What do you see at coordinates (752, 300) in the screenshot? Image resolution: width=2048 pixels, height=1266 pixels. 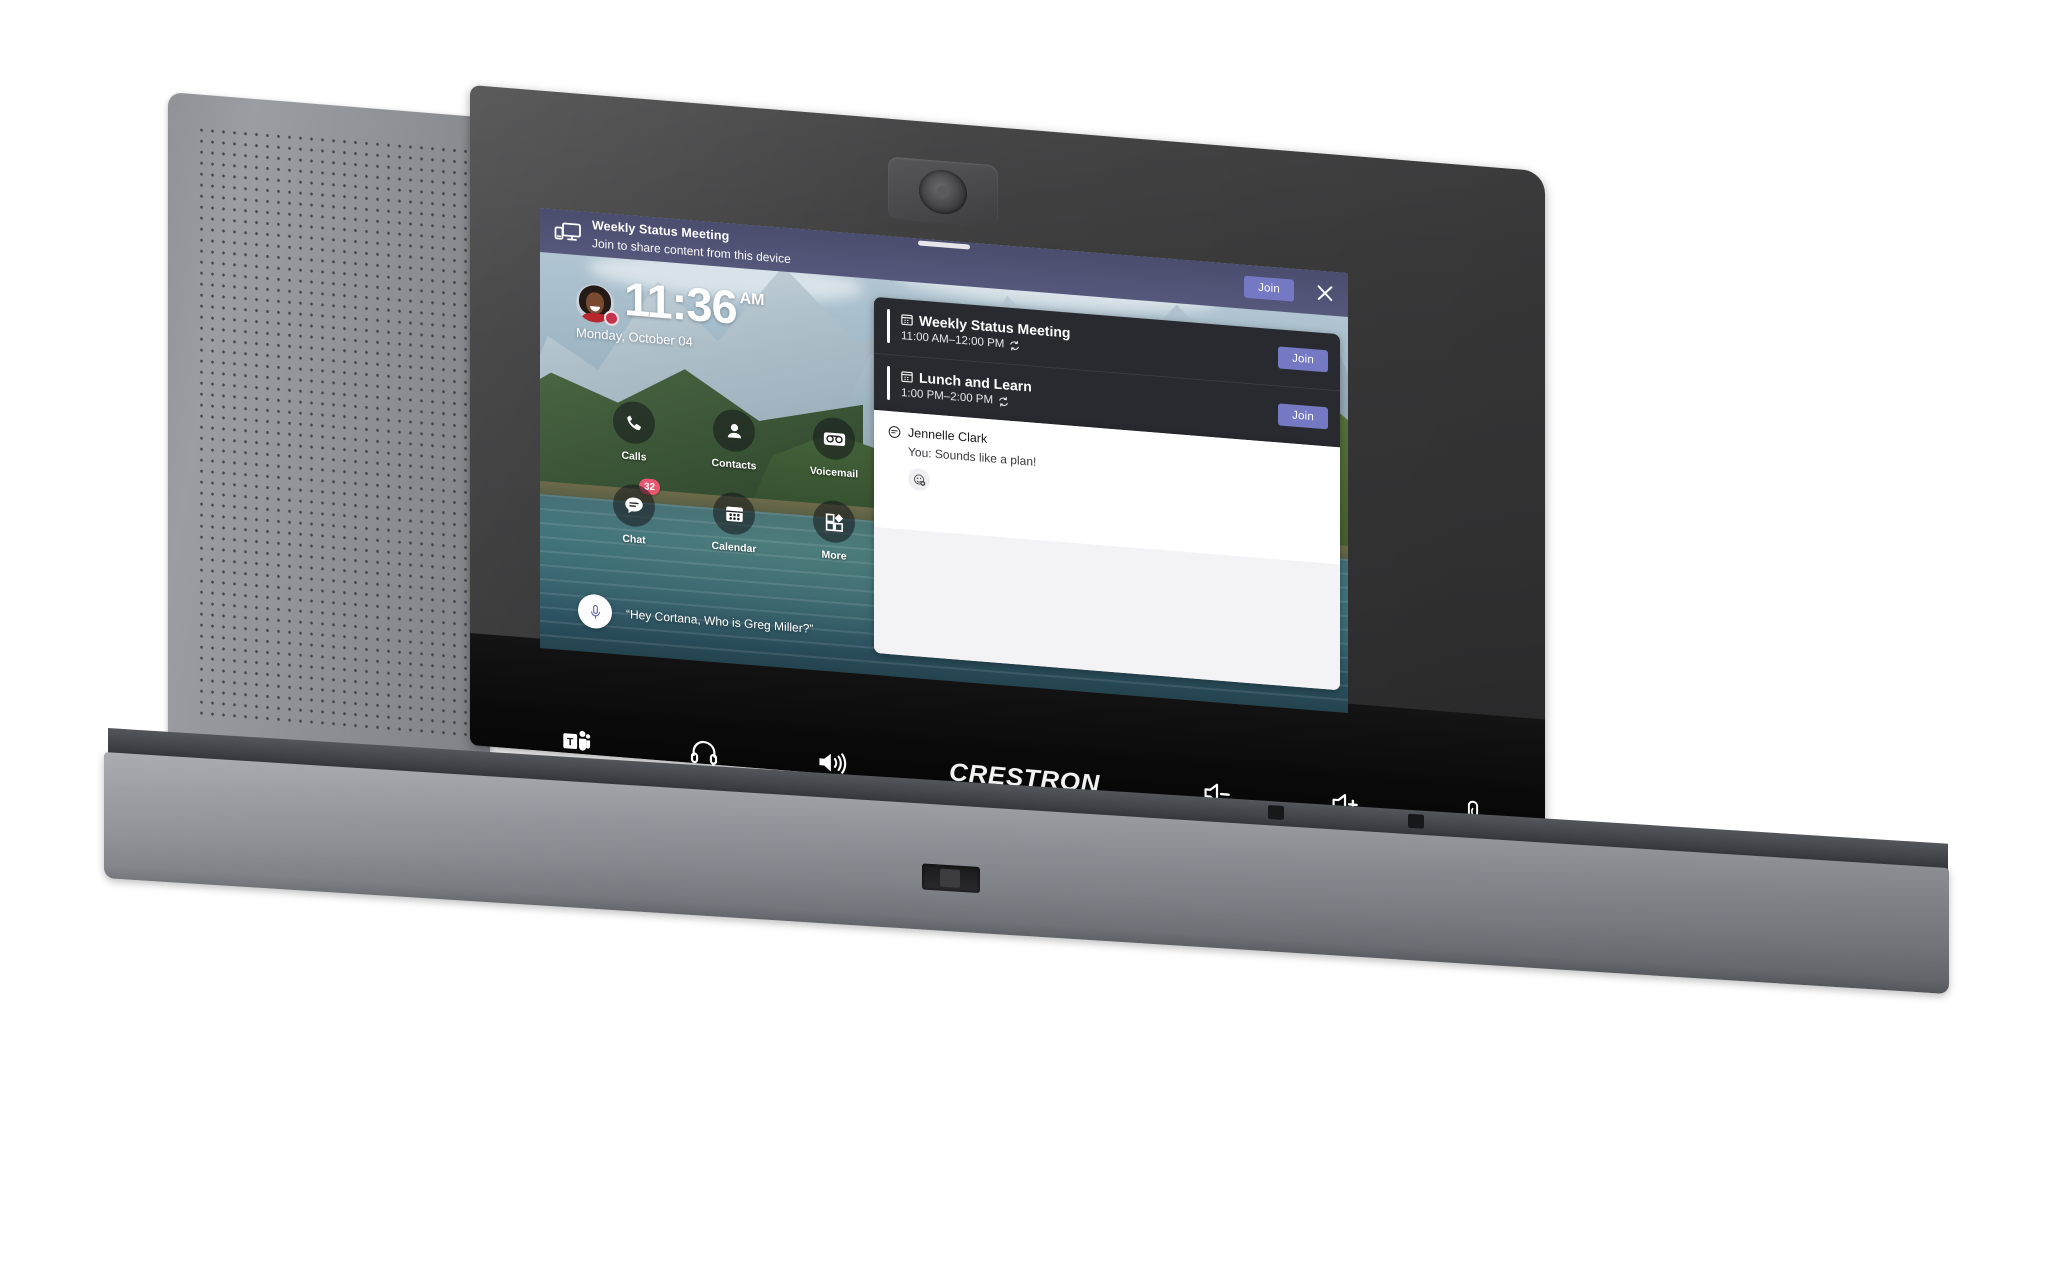 I see `clock-meridiem: AM` at bounding box center [752, 300].